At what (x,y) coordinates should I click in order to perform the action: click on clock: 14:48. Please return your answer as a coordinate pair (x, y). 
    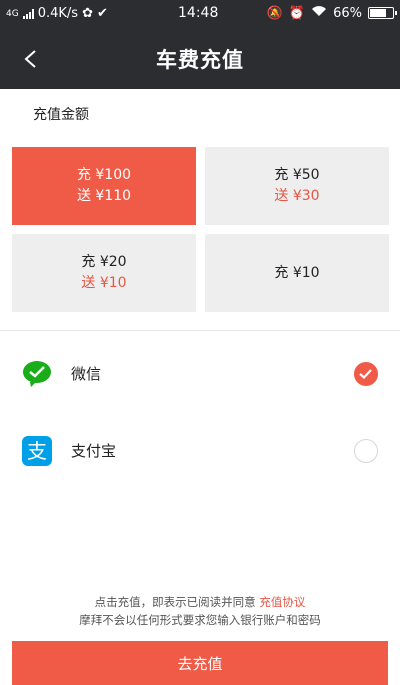
    Looking at the image, I should click on (198, 13).